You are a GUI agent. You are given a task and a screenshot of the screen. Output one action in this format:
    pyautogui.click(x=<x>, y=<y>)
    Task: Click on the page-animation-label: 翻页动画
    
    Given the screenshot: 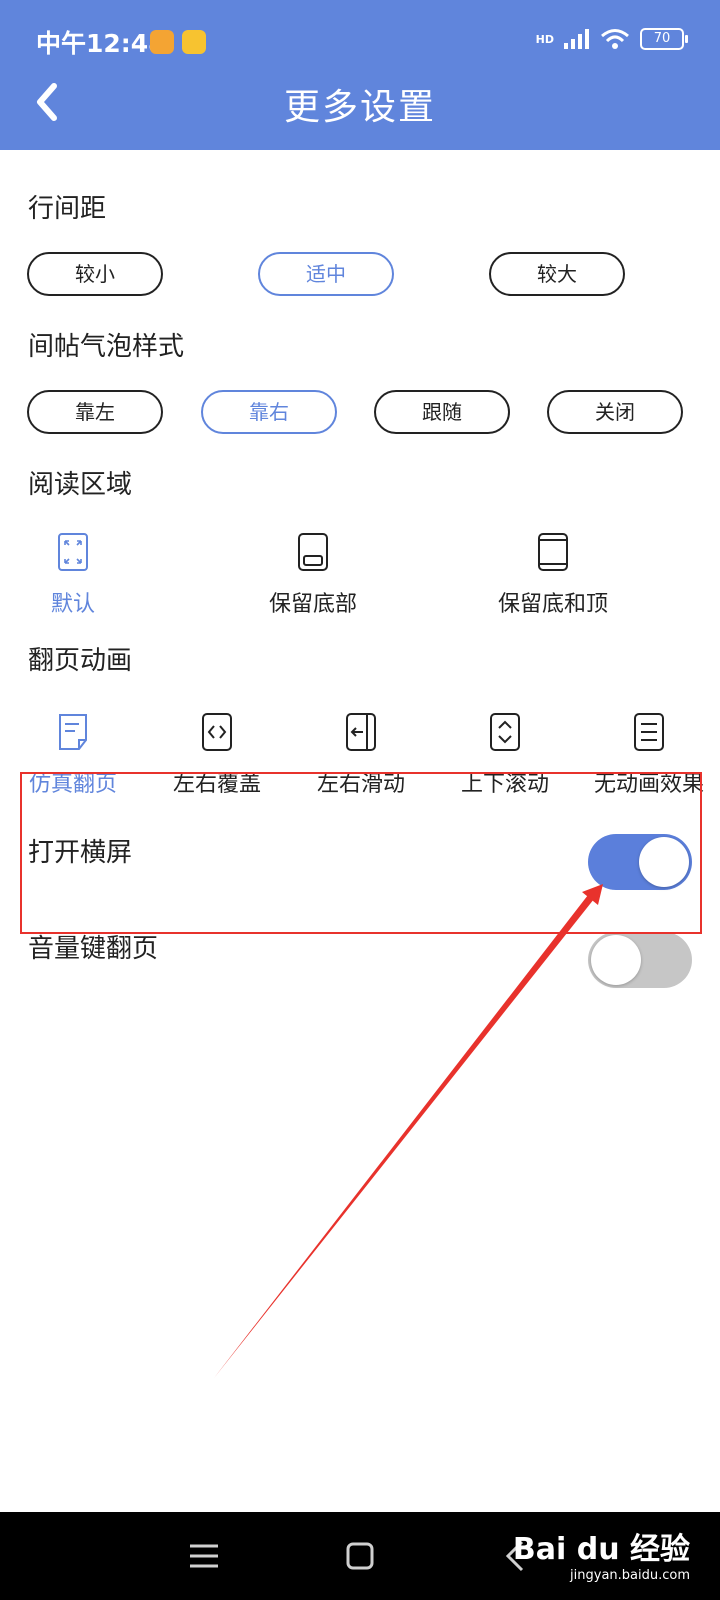 What is the action you would take?
    pyautogui.click(x=80, y=661)
    